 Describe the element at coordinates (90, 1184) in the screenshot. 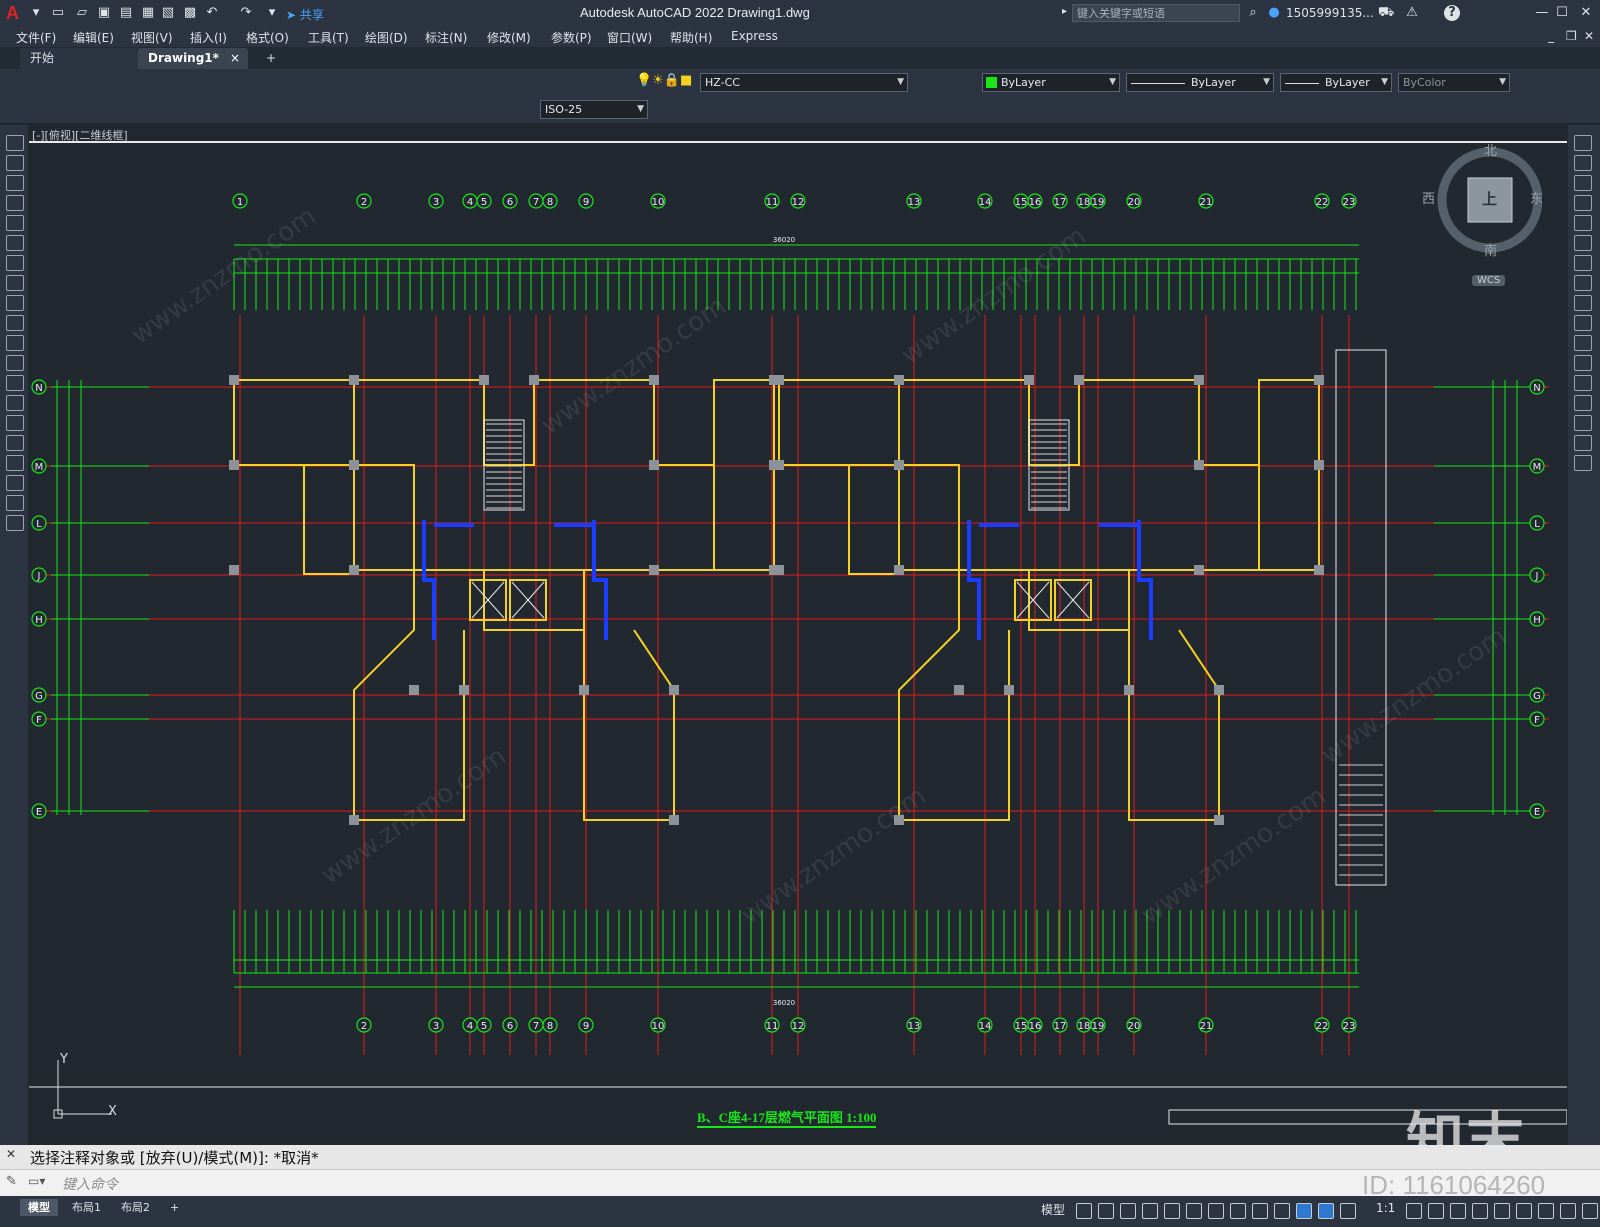

I see `command-input: 键入命令` at that location.